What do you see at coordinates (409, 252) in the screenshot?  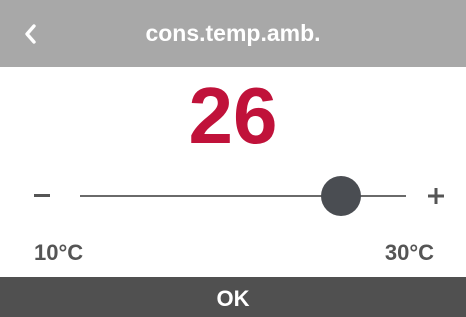 I see `range-max-label: 30°C` at bounding box center [409, 252].